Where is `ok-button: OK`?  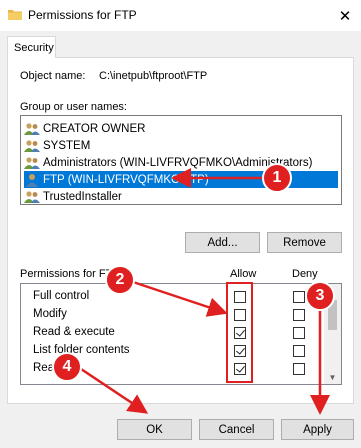
ok-button: OK is located at coordinates (154, 429).